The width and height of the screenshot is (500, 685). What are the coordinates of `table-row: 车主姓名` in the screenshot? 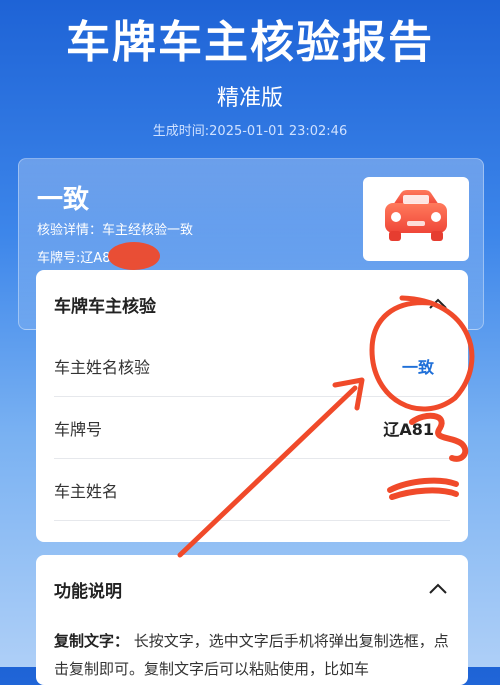 It's located at (252, 489).